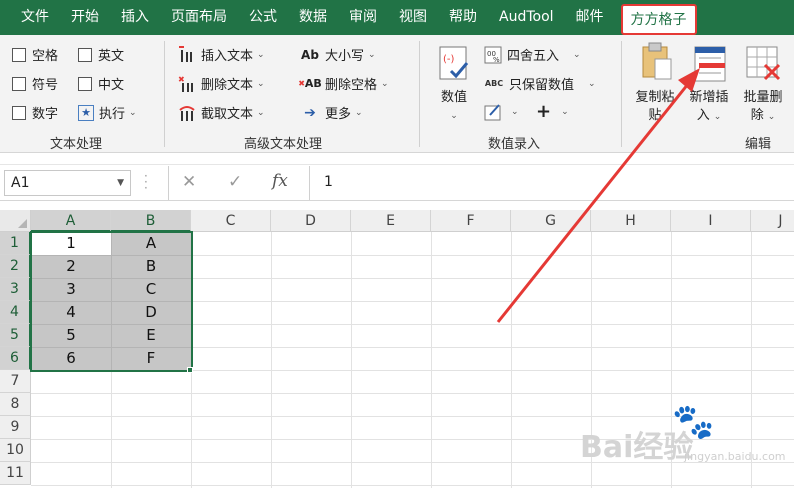 The height and width of the screenshot is (488, 794). What do you see at coordinates (501, 112) in the screenshot?
I see `edit-values-button: ⌄` at bounding box center [501, 112].